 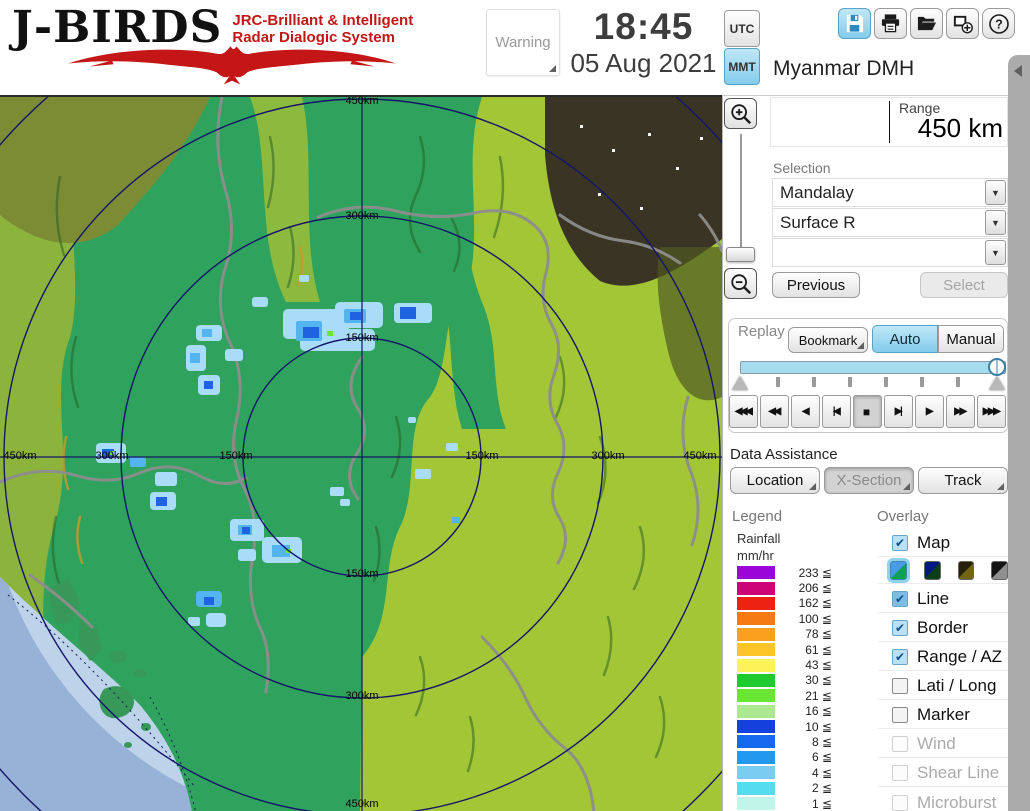 What do you see at coordinates (903, 516) in the screenshot?
I see `overlay-label: Overlay` at bounding box center [903, 516].